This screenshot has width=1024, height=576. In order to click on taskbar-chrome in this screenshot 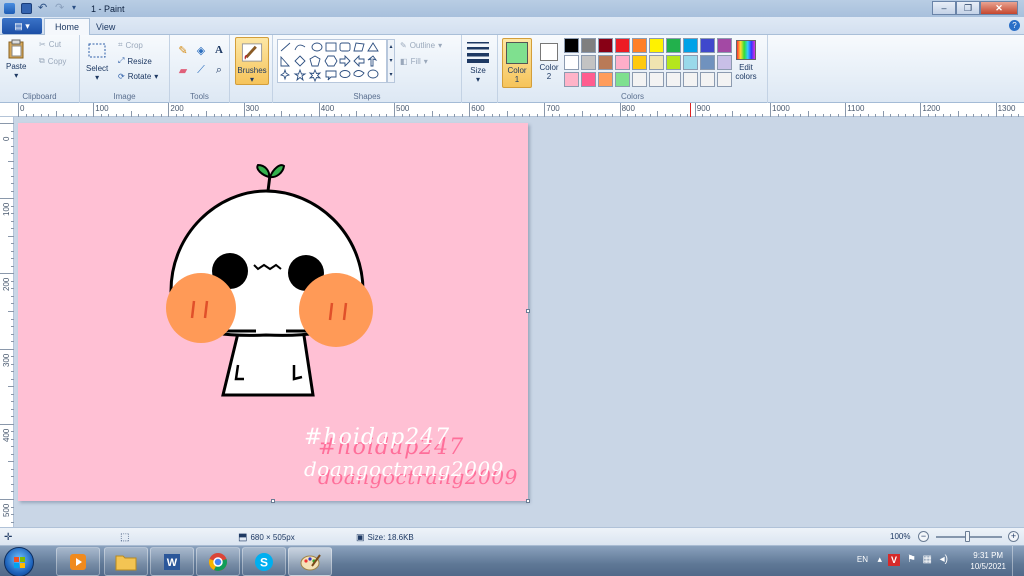, I will do `click(218, 561)`.